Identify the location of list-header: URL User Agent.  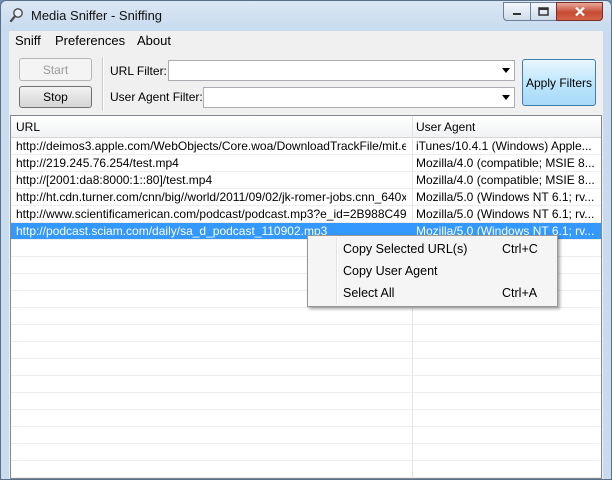
(306, 127).